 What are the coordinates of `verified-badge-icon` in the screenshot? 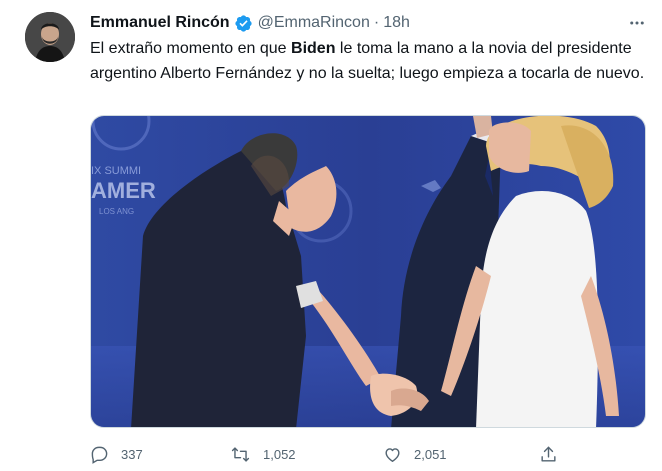 It's located at (243, 23).